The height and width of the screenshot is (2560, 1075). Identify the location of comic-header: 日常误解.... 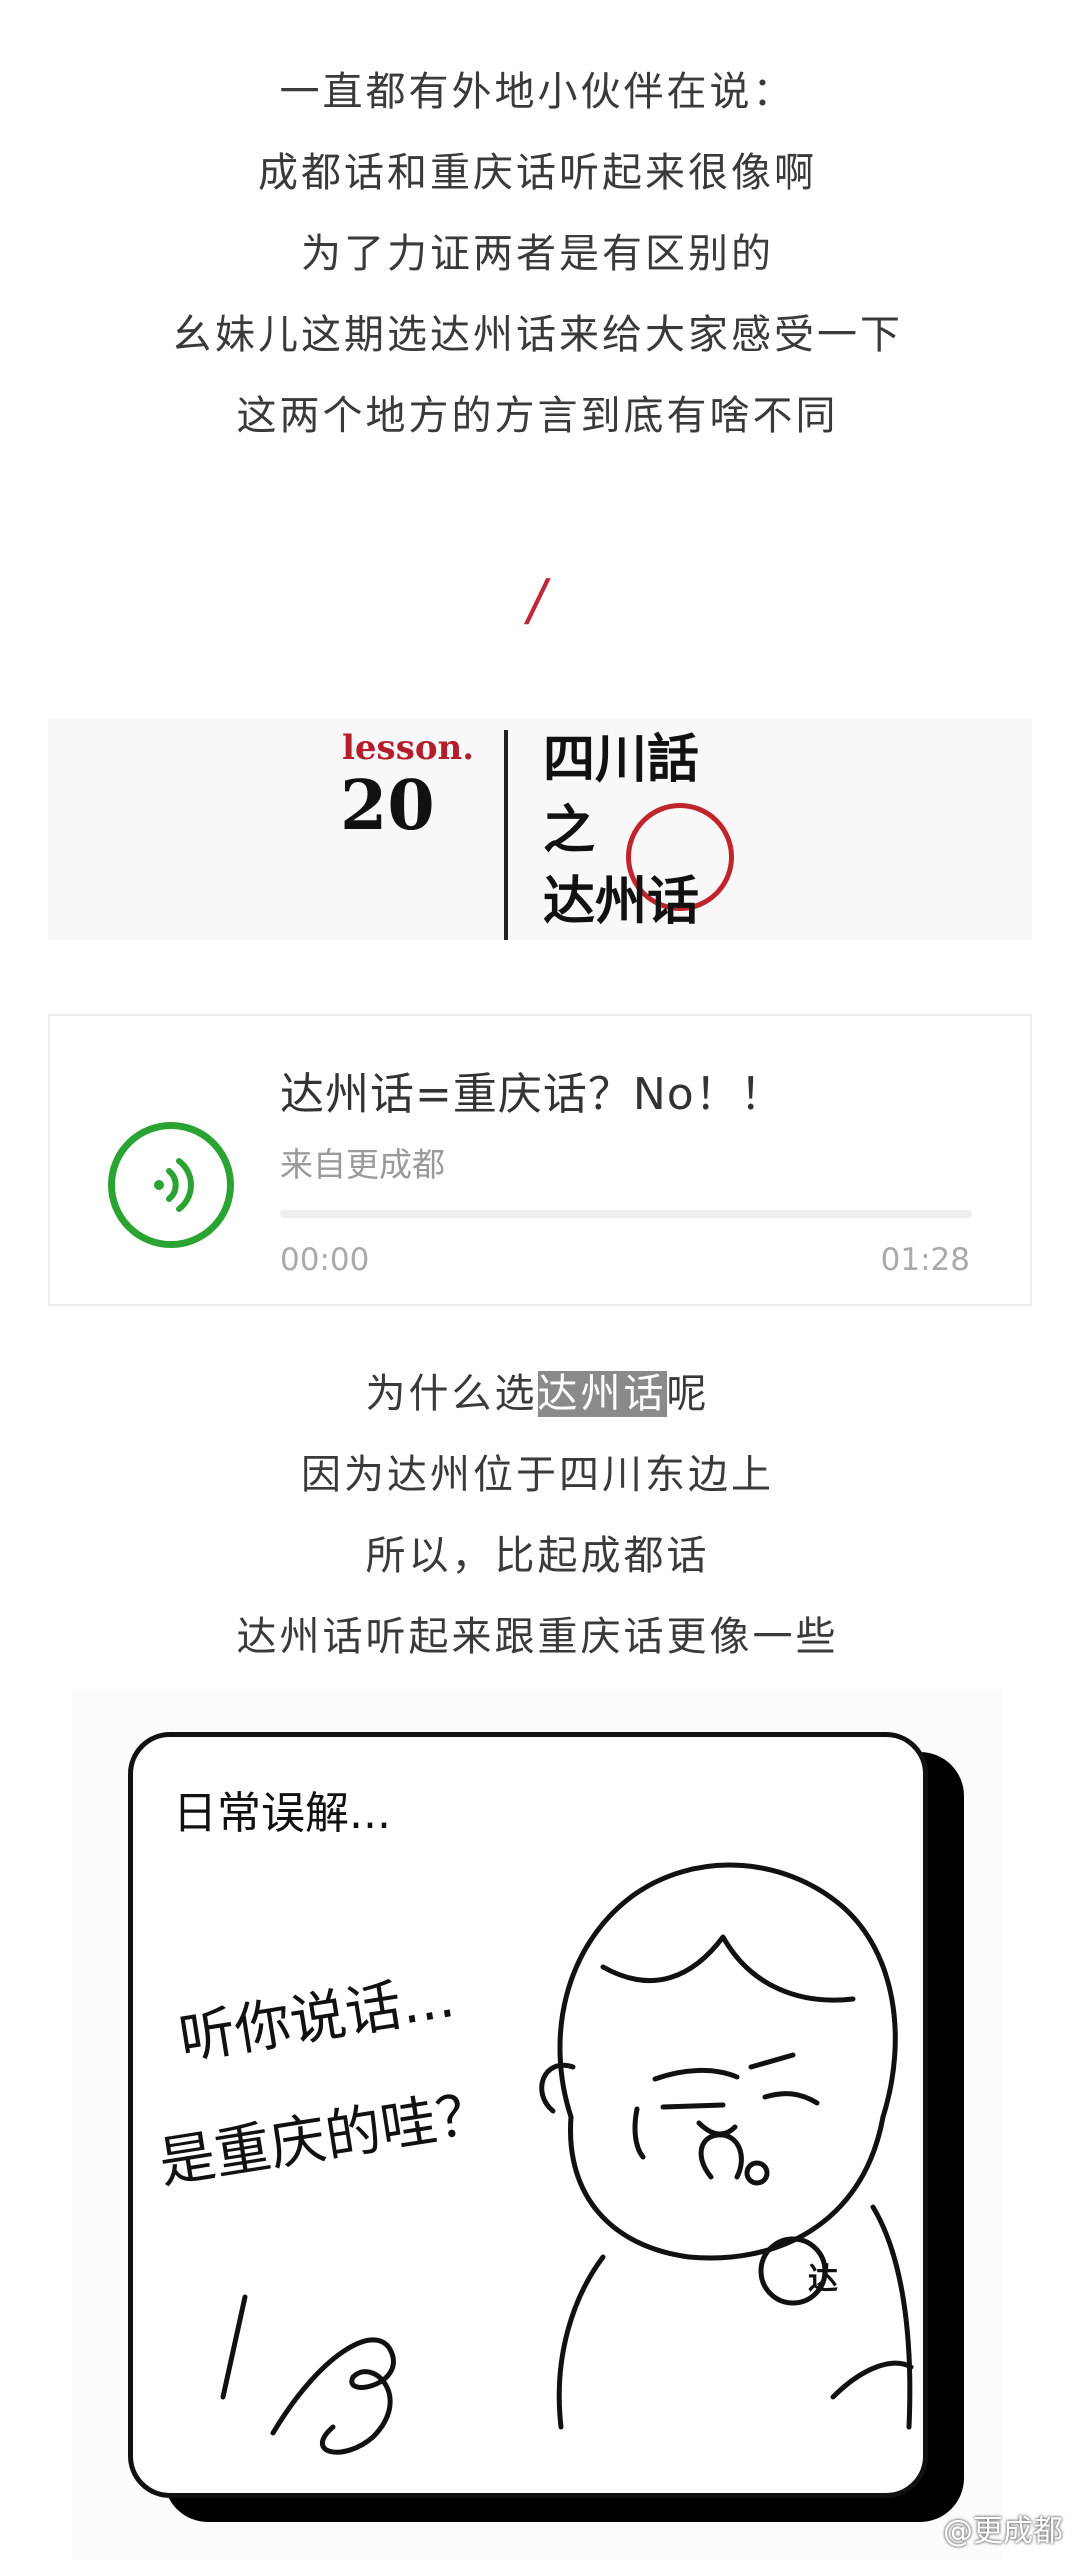
(282, 1813).